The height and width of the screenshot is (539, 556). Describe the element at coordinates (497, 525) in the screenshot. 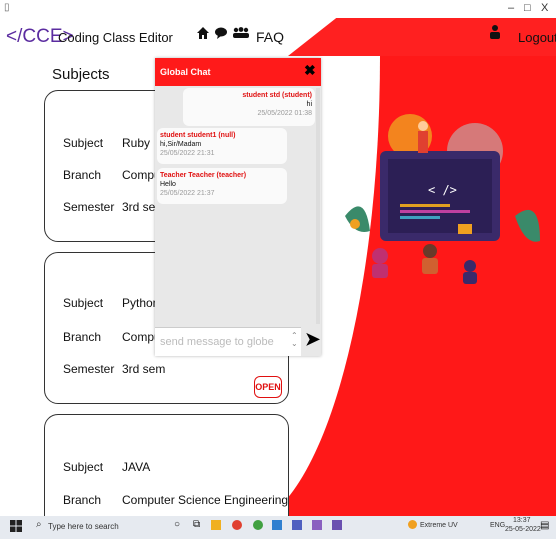

I see `language-indicator: ENG` at that location.